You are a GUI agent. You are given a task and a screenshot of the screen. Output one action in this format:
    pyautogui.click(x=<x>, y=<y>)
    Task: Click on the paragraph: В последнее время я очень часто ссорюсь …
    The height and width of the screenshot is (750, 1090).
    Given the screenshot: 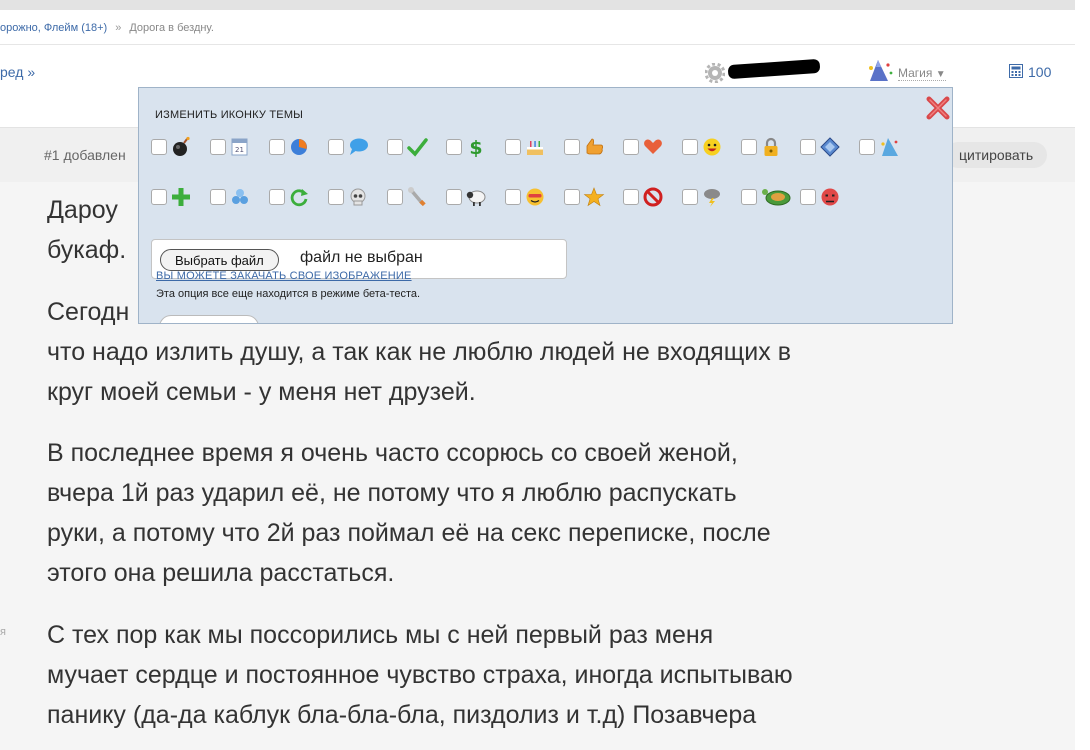 What is the action you would take?
    pyautogui.click(x=409, y=513)
    